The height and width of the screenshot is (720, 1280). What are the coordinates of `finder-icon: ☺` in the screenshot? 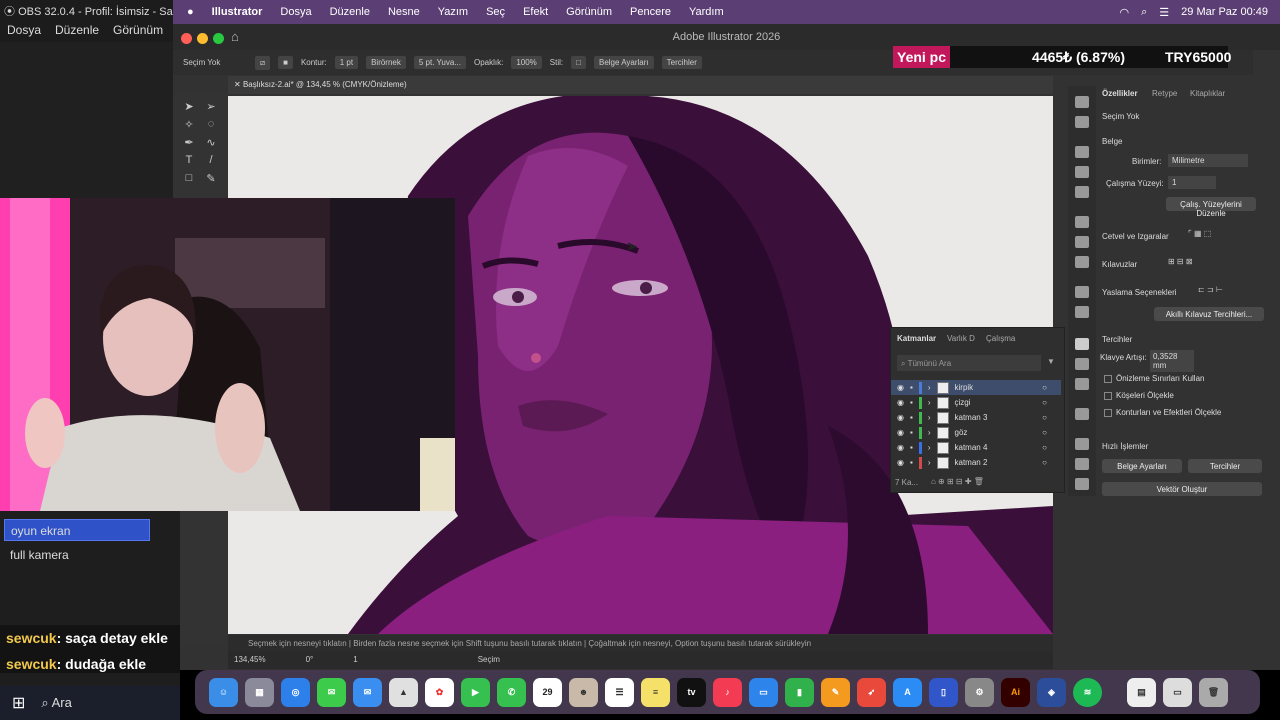 It's located at (223, 692).